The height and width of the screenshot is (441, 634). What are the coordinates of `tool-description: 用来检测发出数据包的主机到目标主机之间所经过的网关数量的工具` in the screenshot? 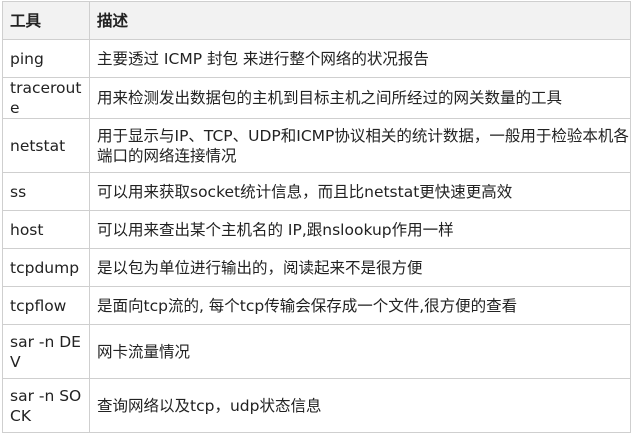 It's located at (360, 98).